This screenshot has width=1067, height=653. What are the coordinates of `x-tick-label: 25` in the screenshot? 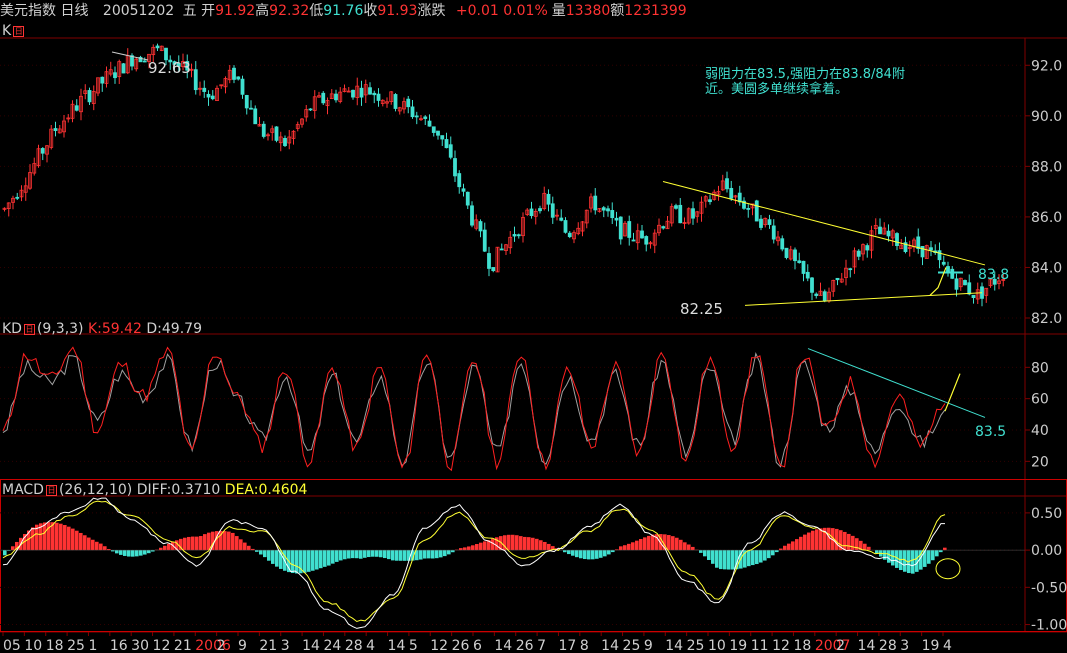 It's located at (696, 645).